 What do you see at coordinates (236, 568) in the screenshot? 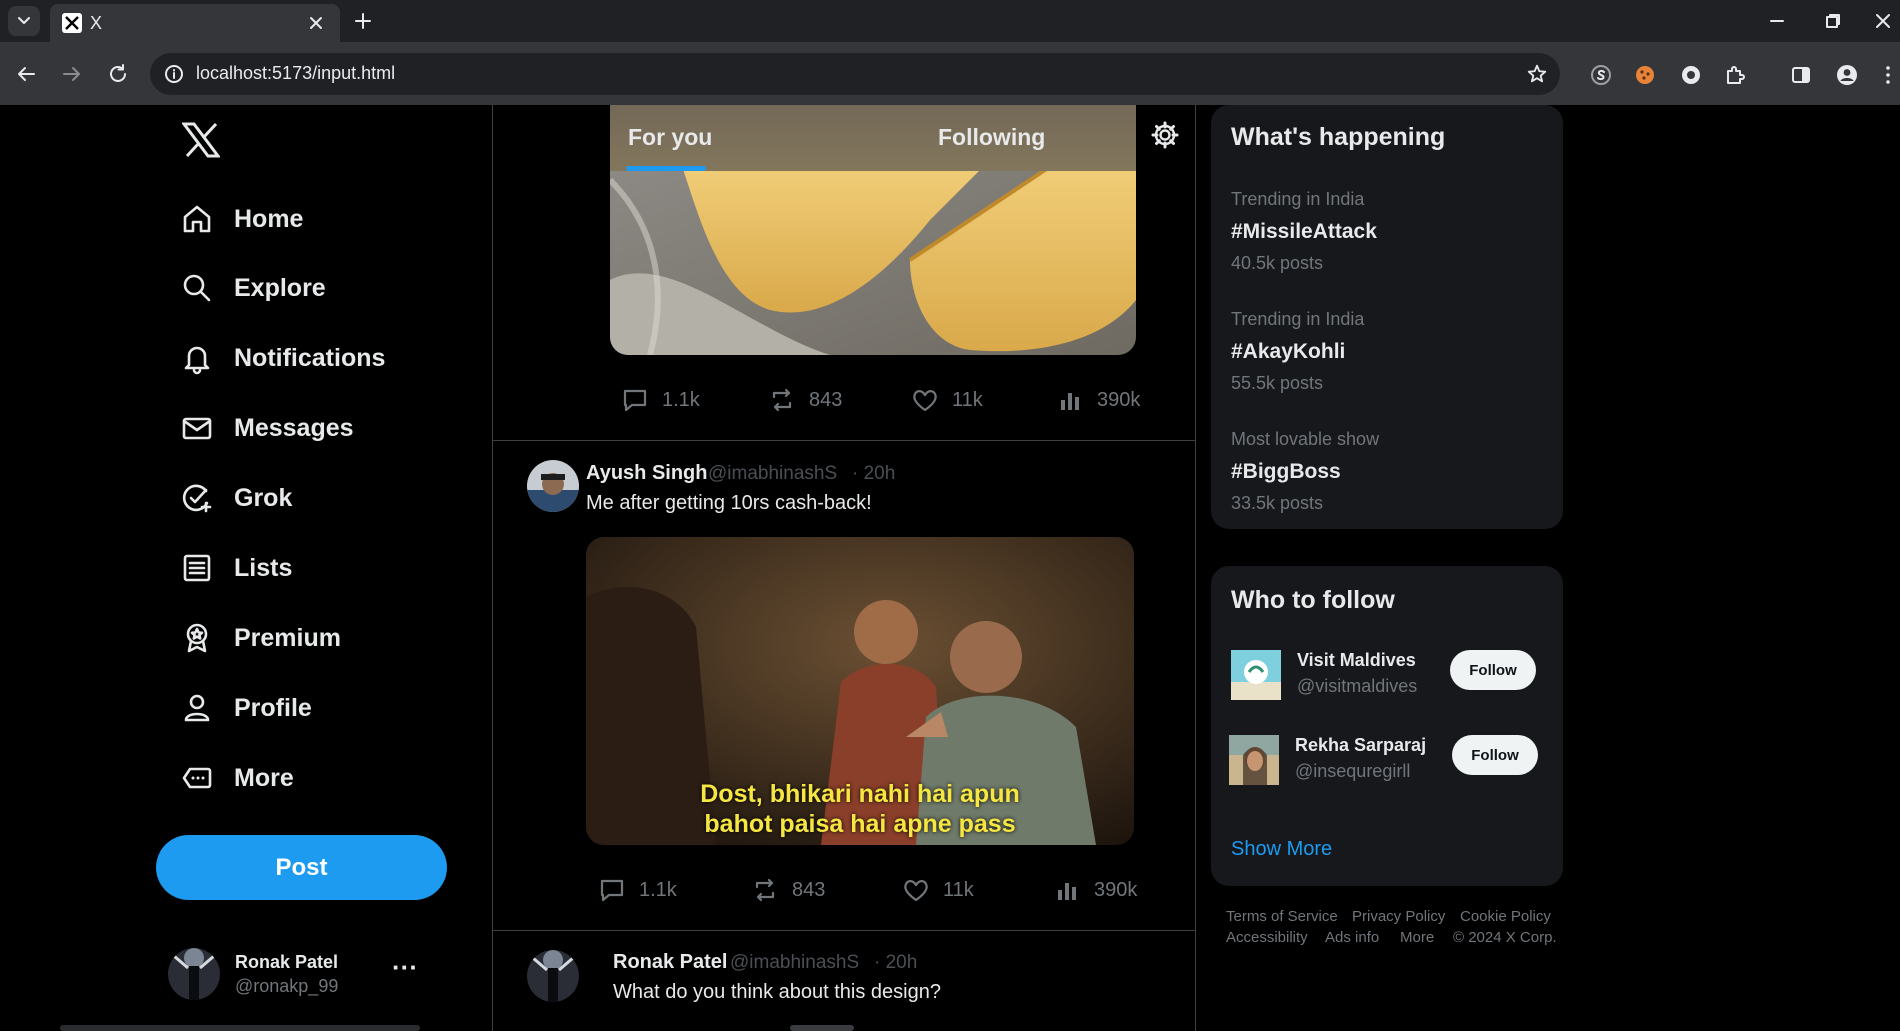
I see `nav-lists: Lists` at bounding box center [236, 568].